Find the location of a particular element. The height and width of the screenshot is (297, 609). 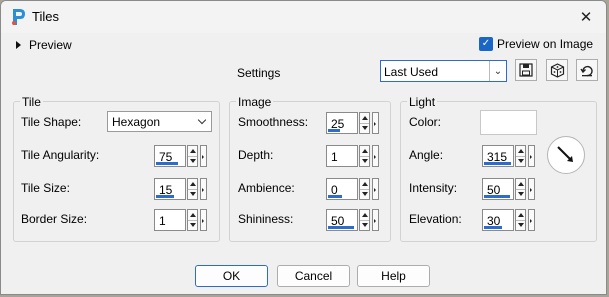

intensity-stepper: 50 is located at coordinates (508, 189).